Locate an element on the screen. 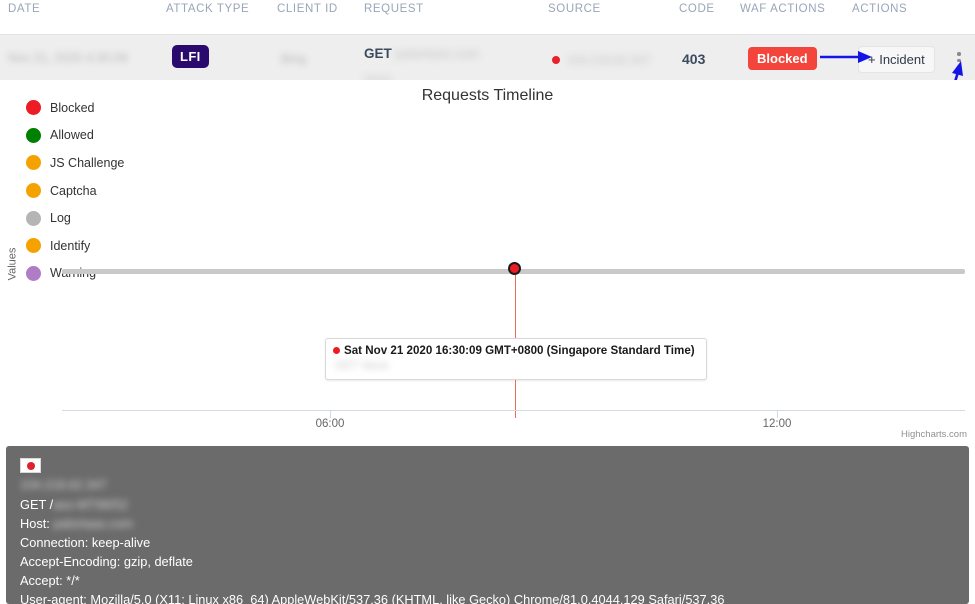  cell-actions: + Incident is located at coordinates (896, 59).